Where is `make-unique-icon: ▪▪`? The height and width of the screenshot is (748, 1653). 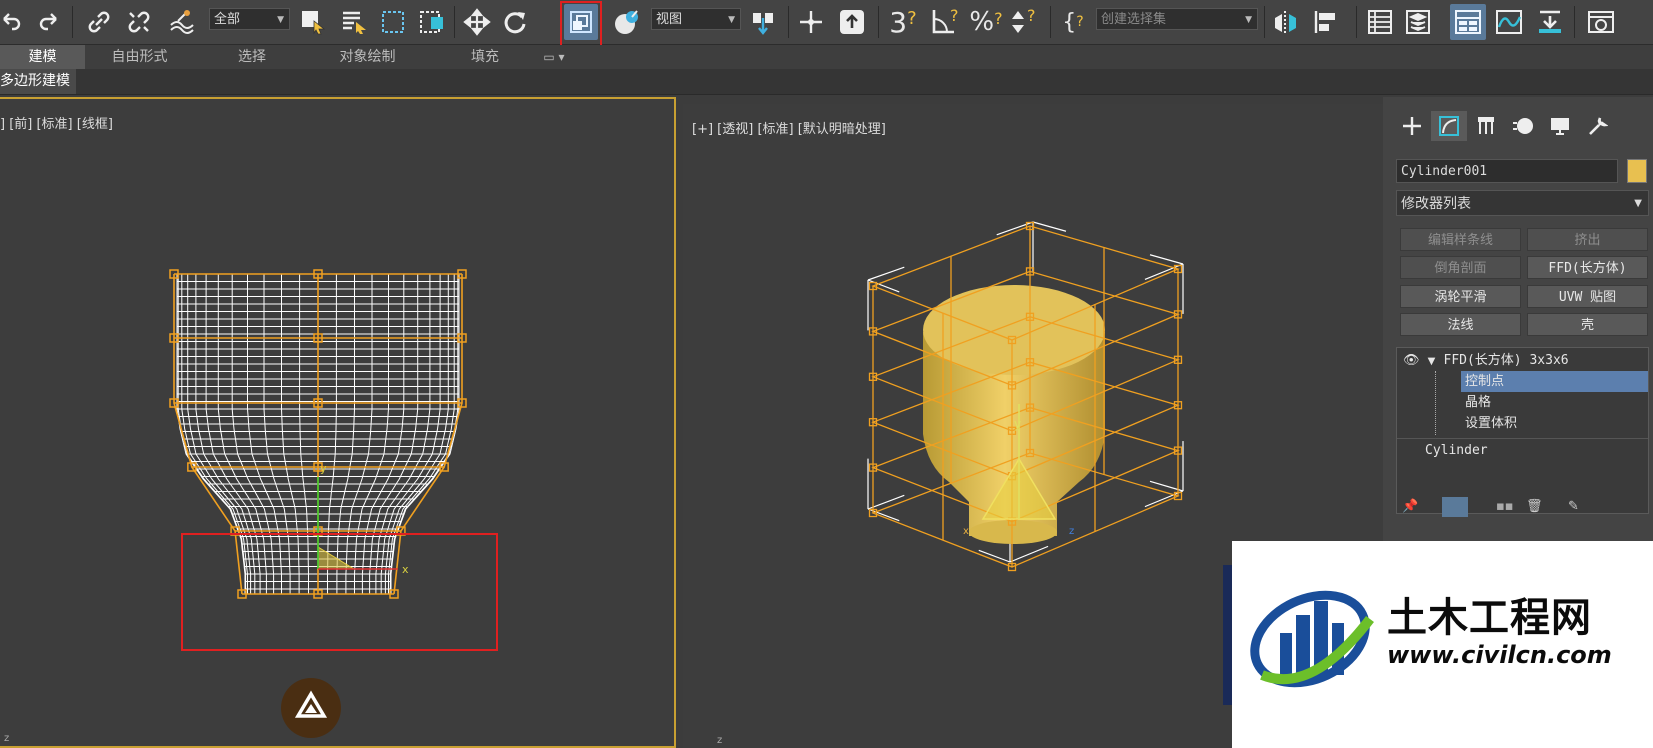 make-unique-icon: ▪▪ is located at coordinates (1505, 506).